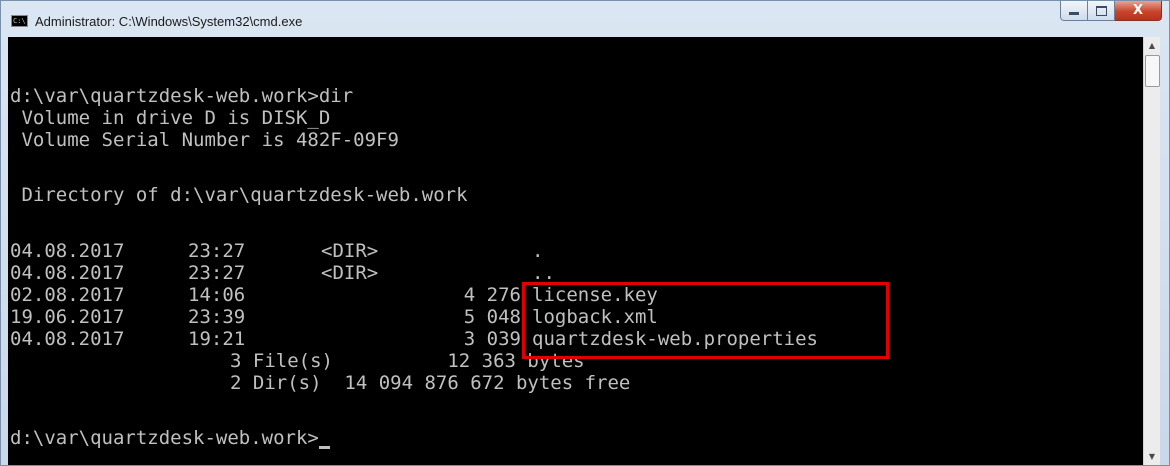 The height and width of the screenshot is (466, 1170). I want to click on entry-name: .., so click(543, 273).